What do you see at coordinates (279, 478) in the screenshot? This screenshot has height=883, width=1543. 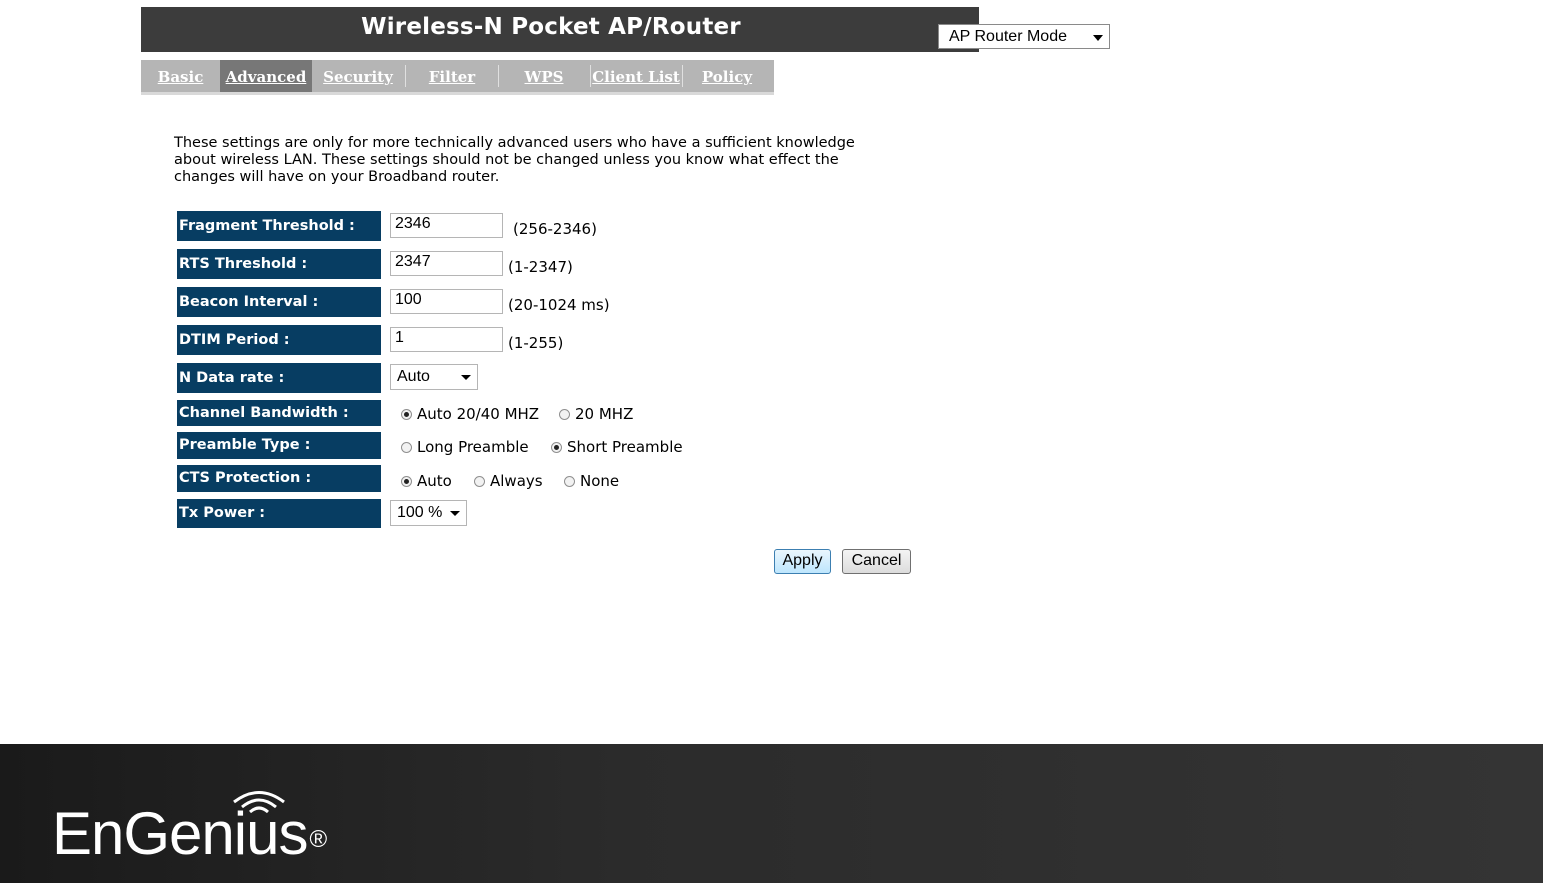 I see `cts-protection-label: CTS Protection :` at bounding box center [279, 478].